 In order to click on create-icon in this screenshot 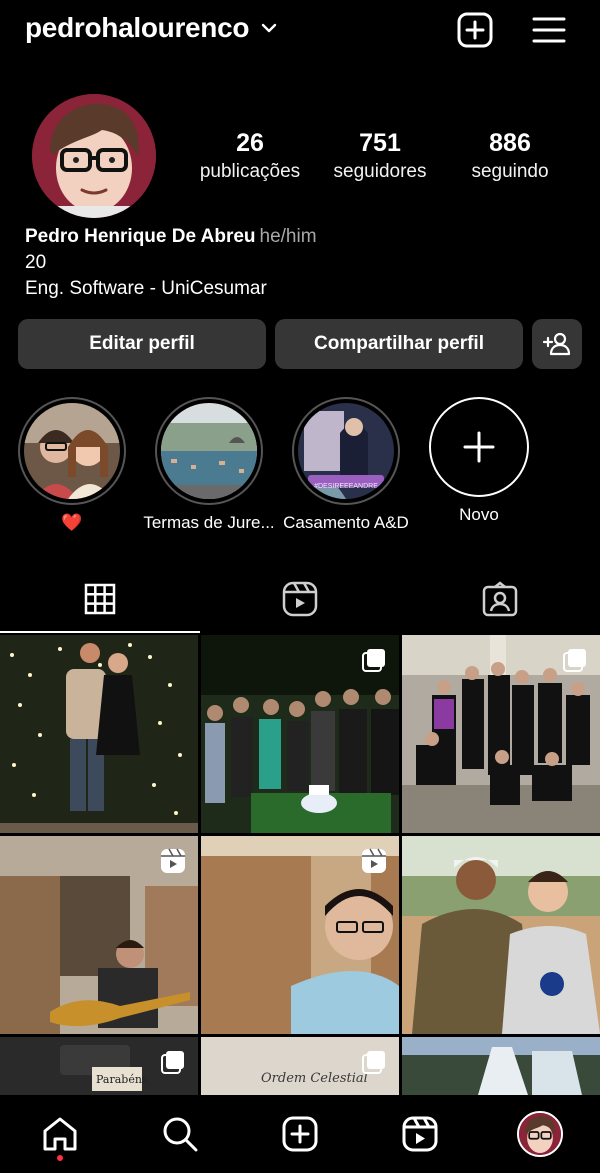, I will do `click(300, 1134)`.